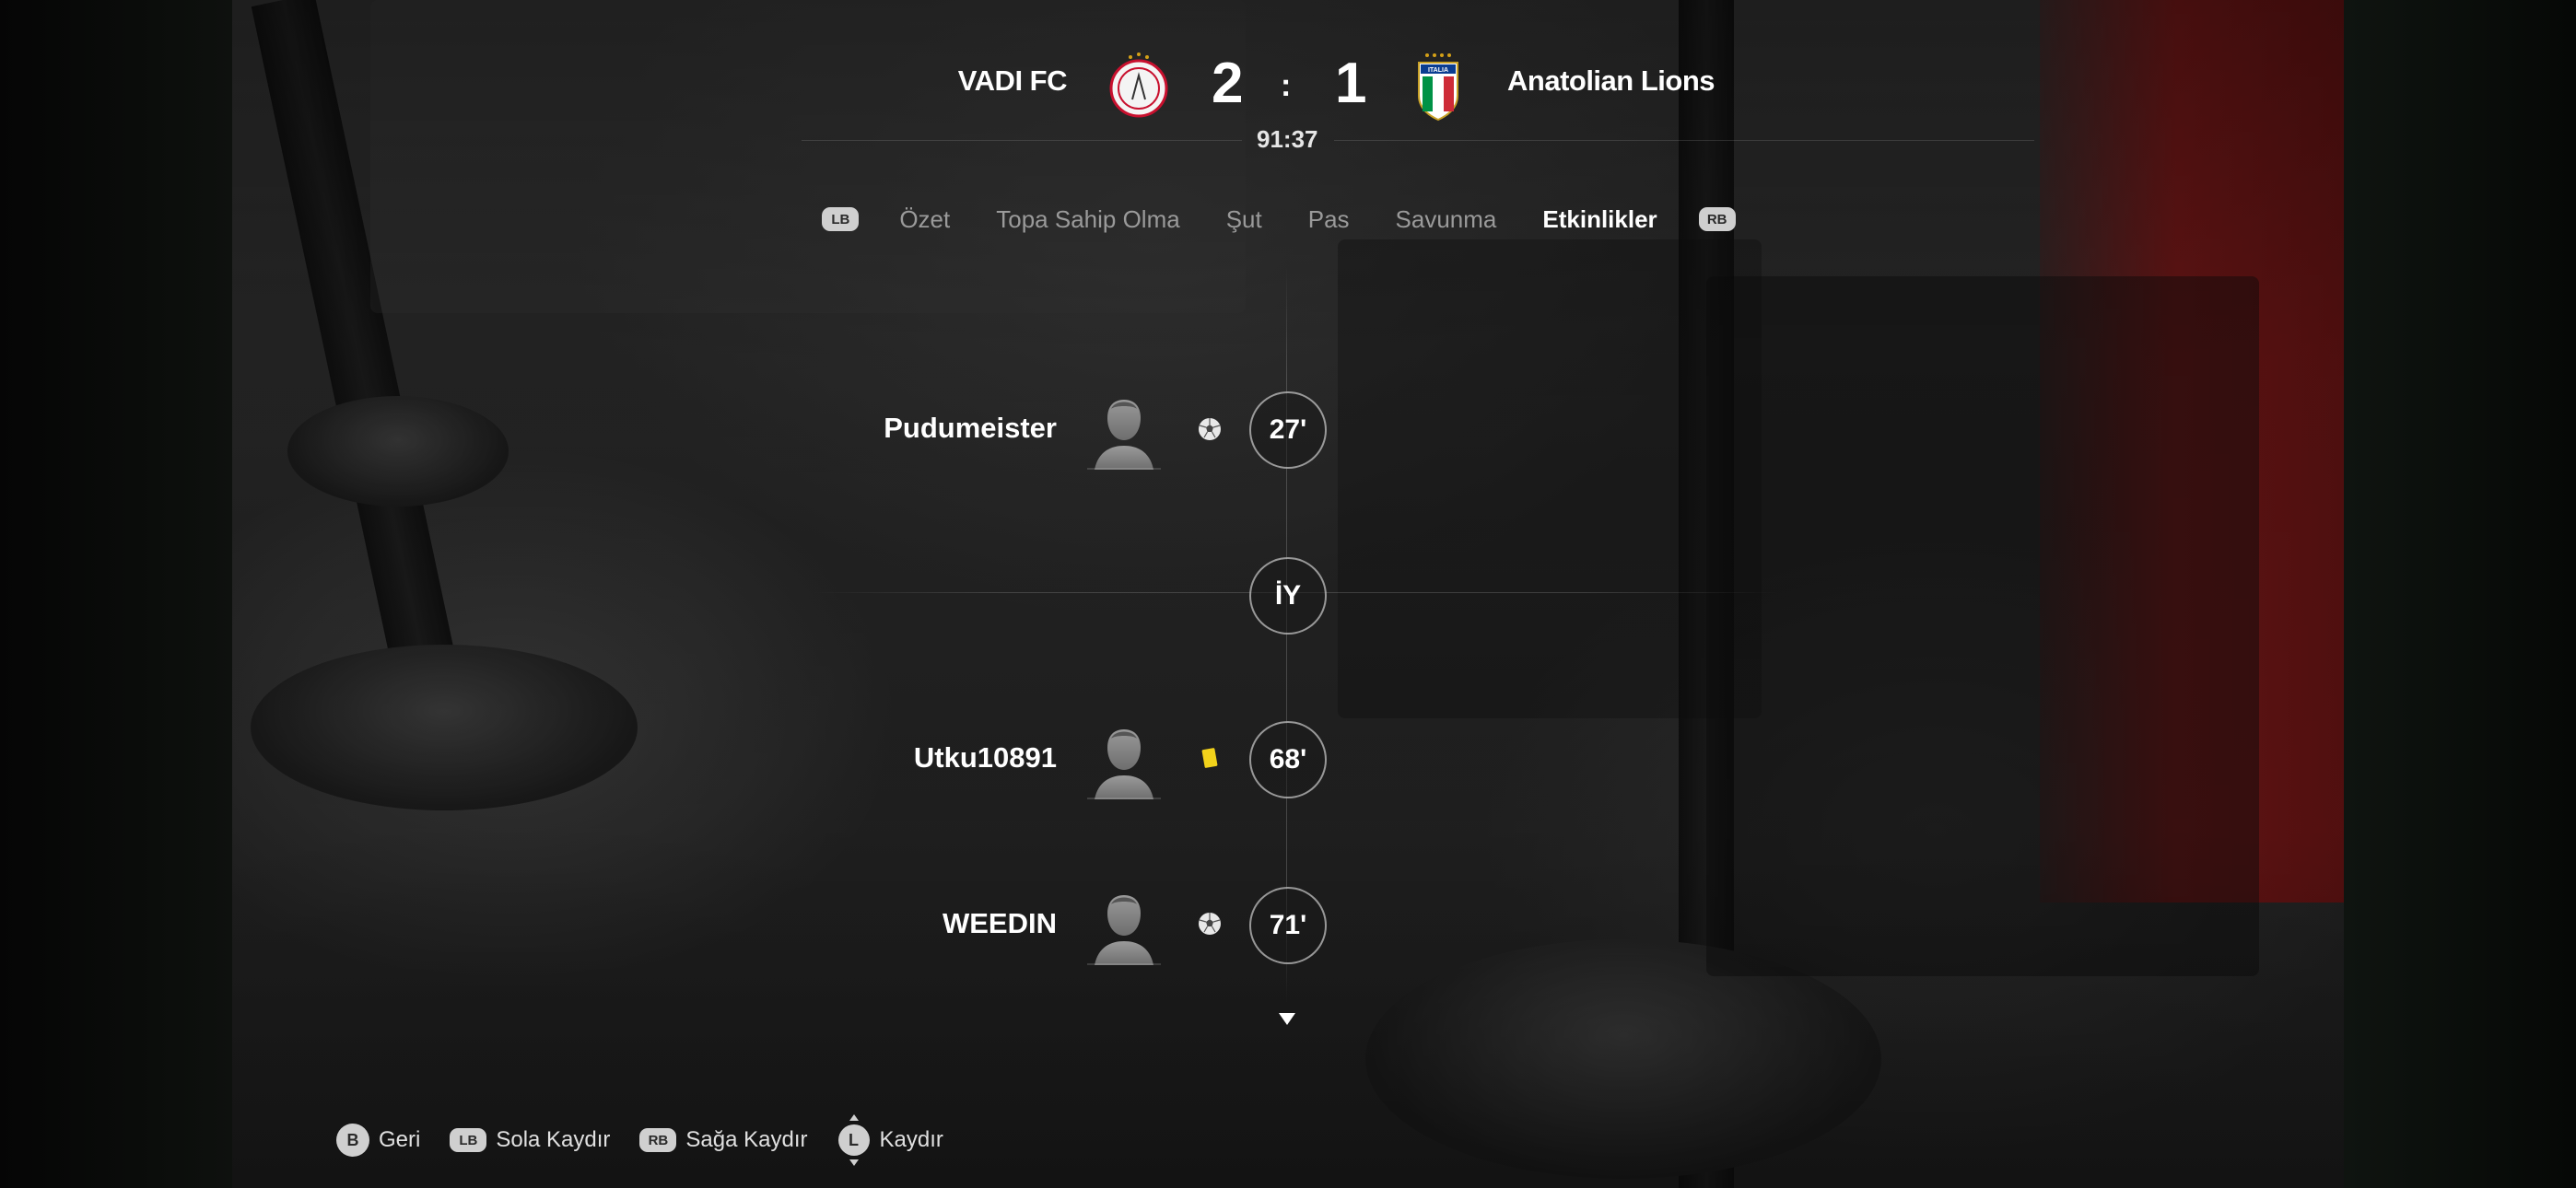  What do you see at coordinates (985, 757) in the screenshot?
I see `event-player-name: Utku10891` at bounding box center [985, 757].